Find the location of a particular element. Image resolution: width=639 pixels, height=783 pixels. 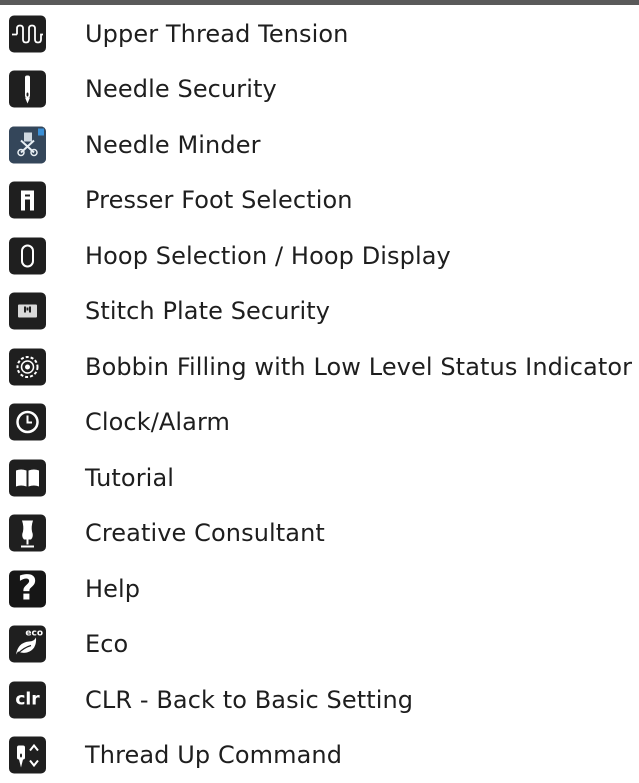

dress-form-icon is located at coordinates (27, 533).